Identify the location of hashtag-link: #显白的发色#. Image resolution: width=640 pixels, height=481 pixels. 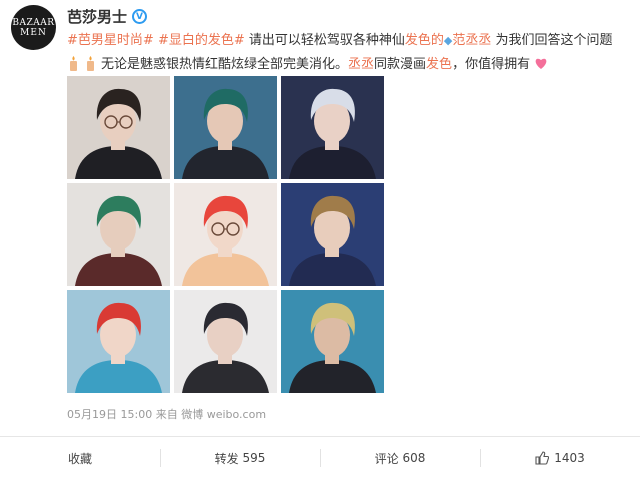
(201, 40).